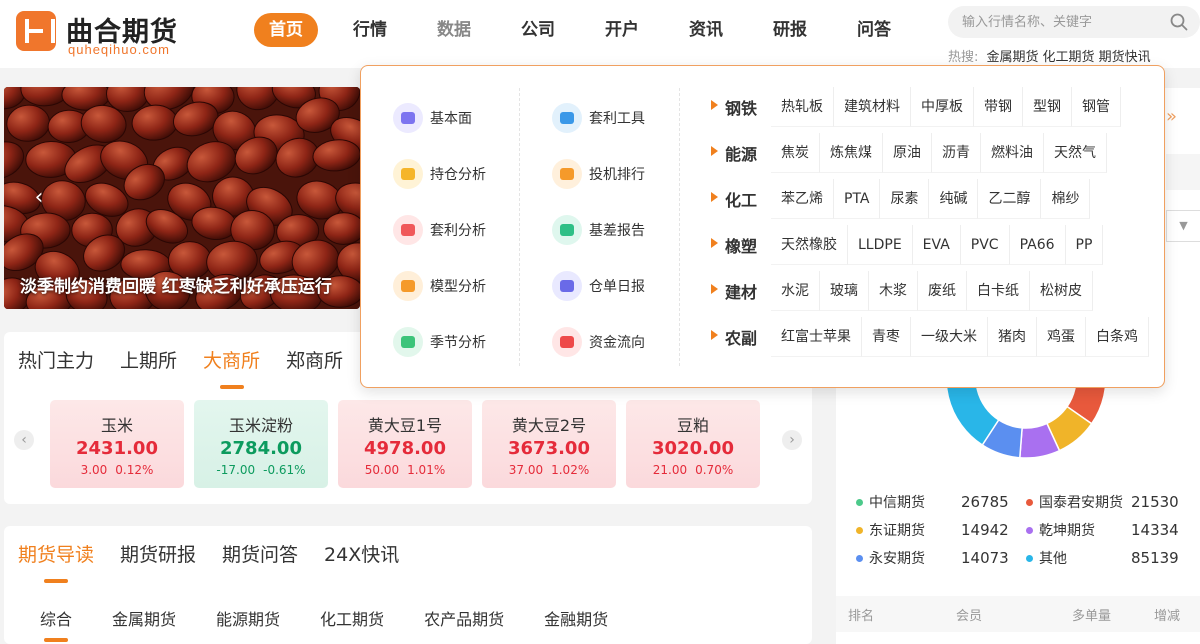 Image resolution: width=1200 pixels, height=644 pixels. Describe the element at coordinates (598, 342) in the screenshot. I see `menu-item-capital-flow: 资金流向` at that location.